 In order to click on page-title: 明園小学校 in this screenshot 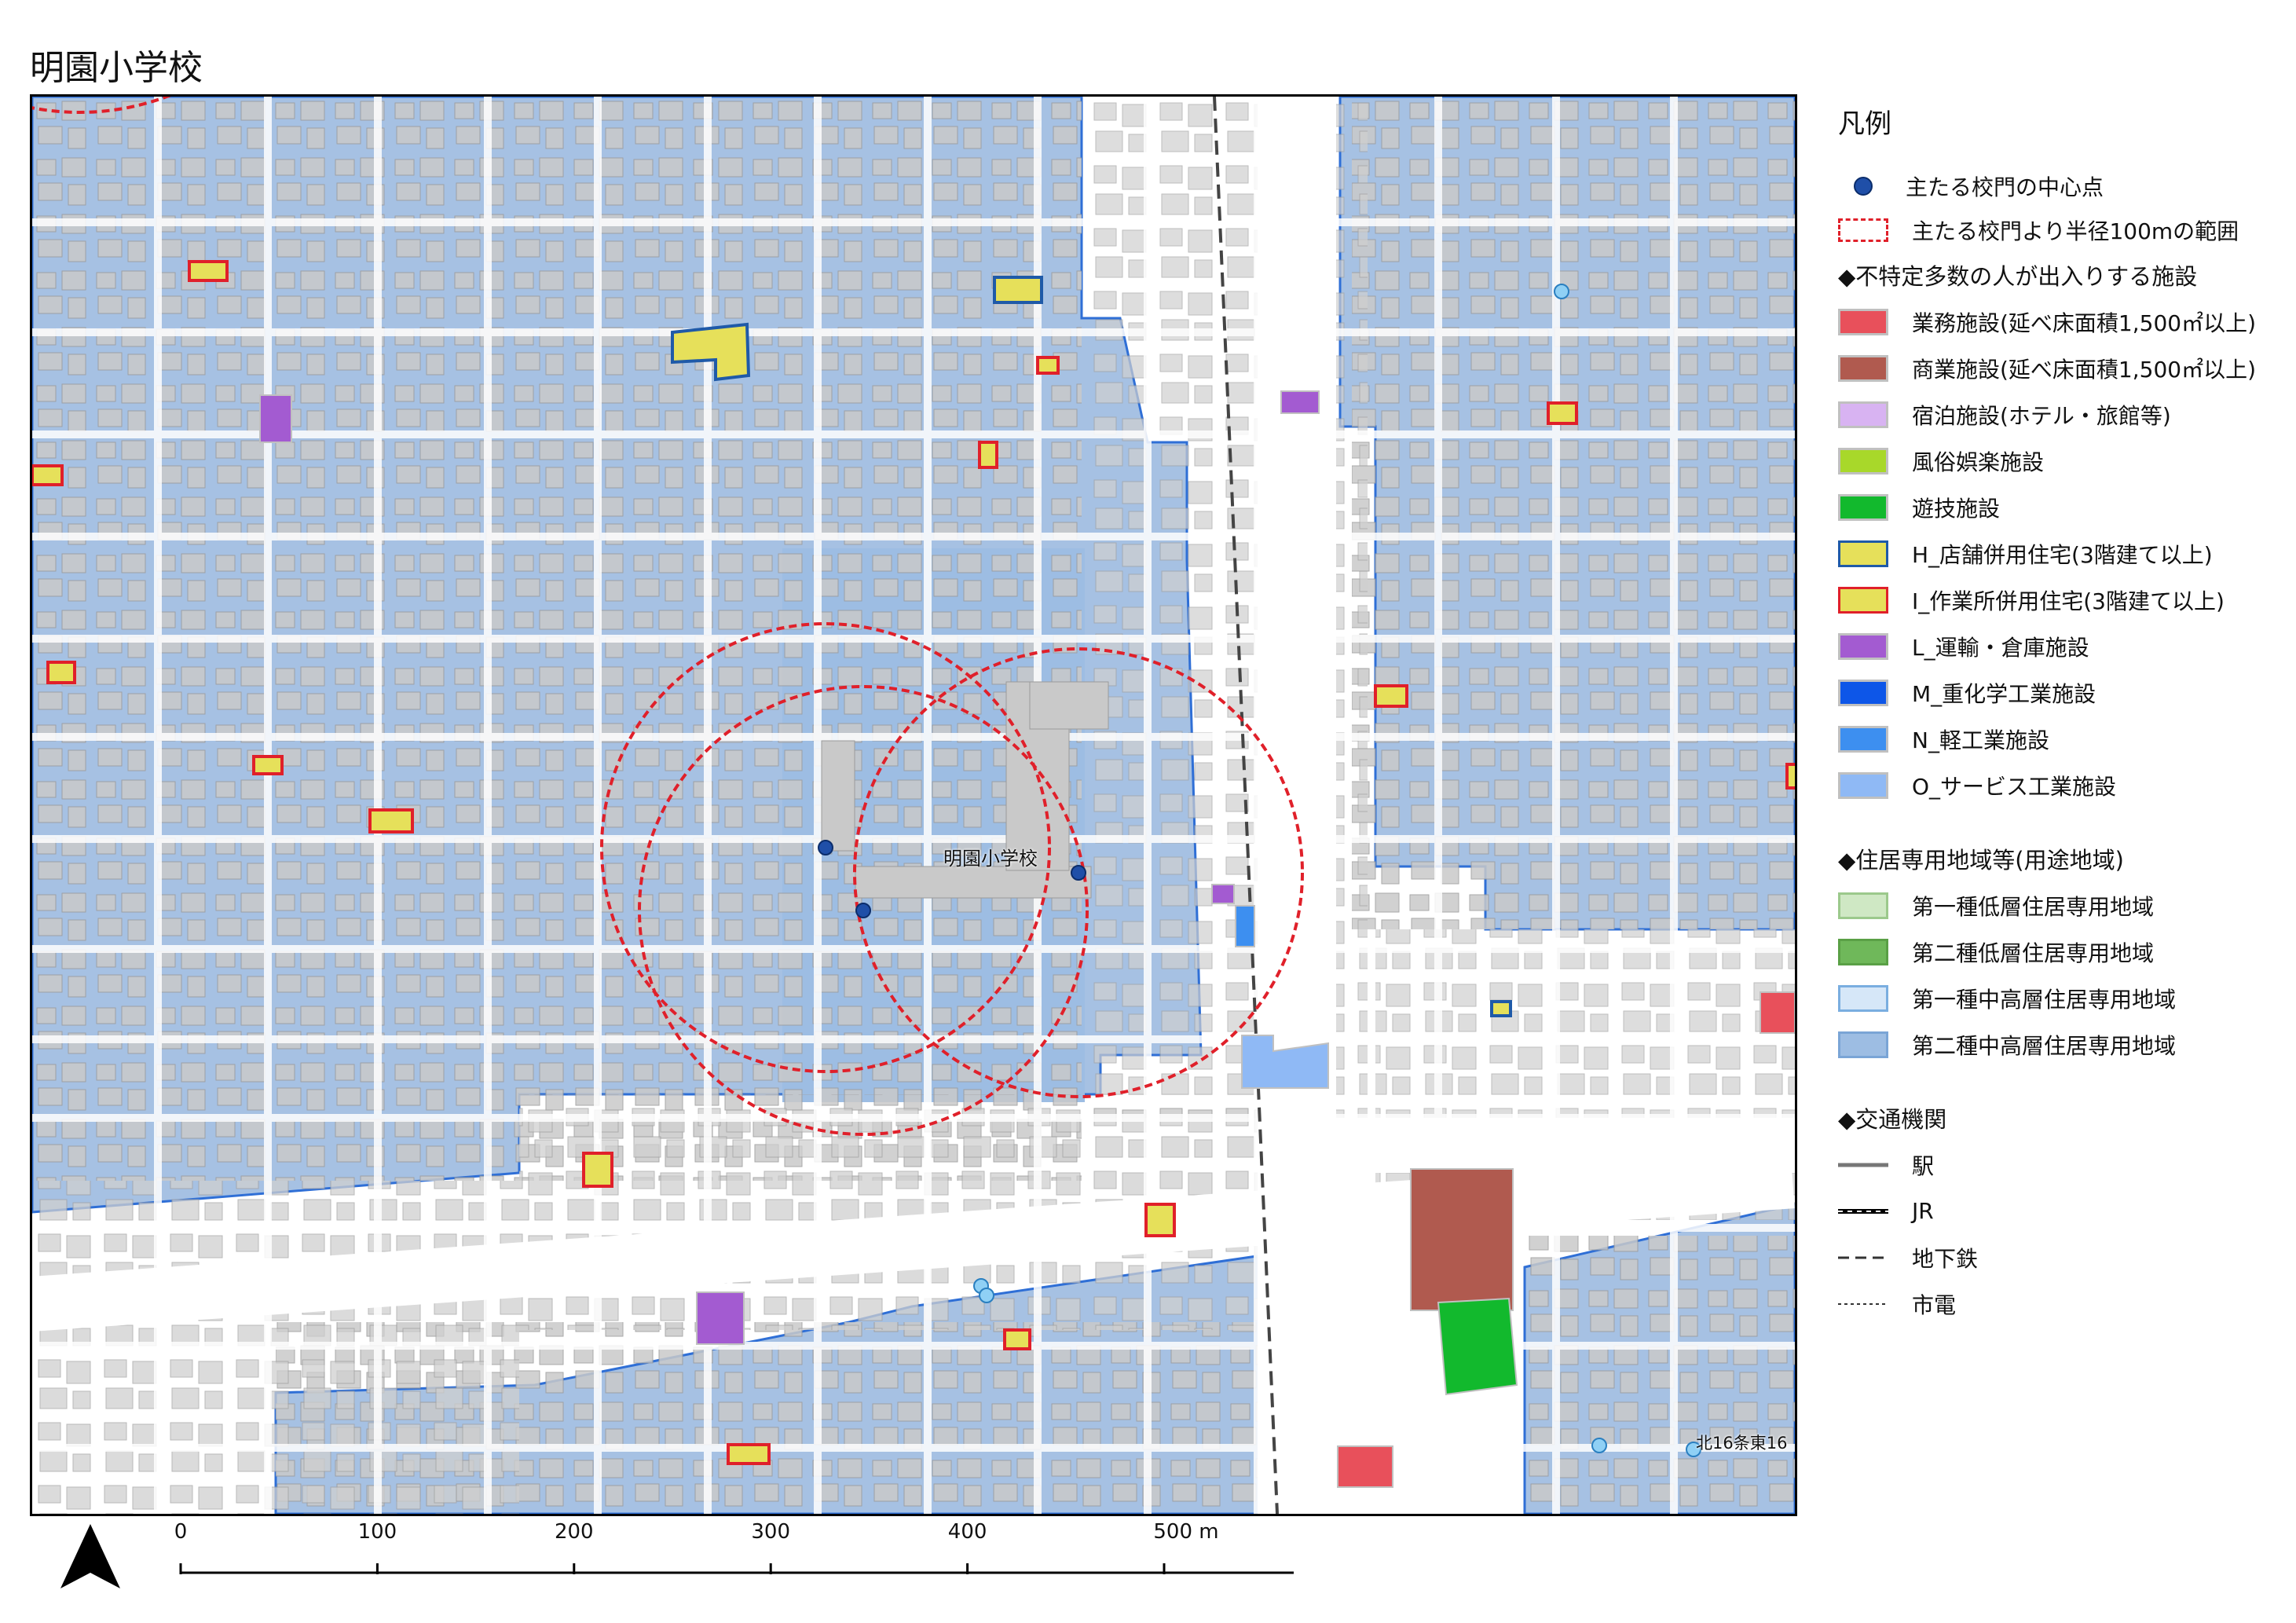, I will do `click(117, 68)`.